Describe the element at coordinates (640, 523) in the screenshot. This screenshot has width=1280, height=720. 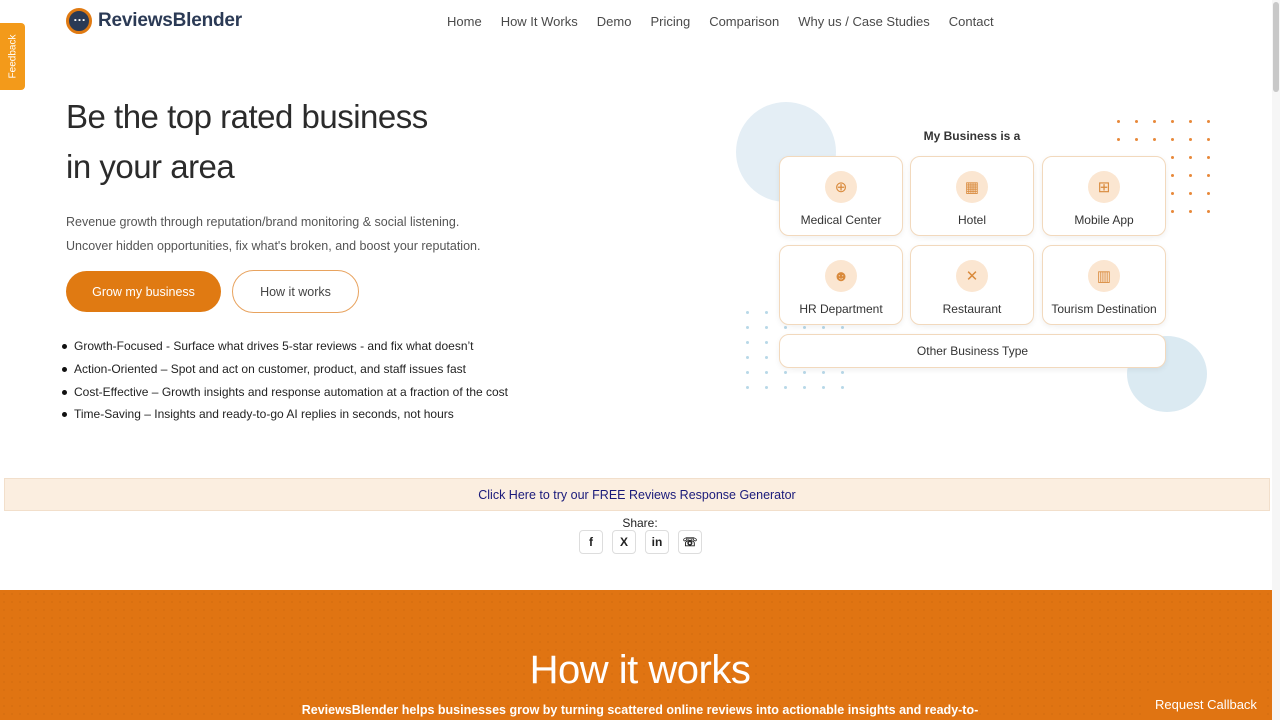
I see `share-label: Share:` at that location.